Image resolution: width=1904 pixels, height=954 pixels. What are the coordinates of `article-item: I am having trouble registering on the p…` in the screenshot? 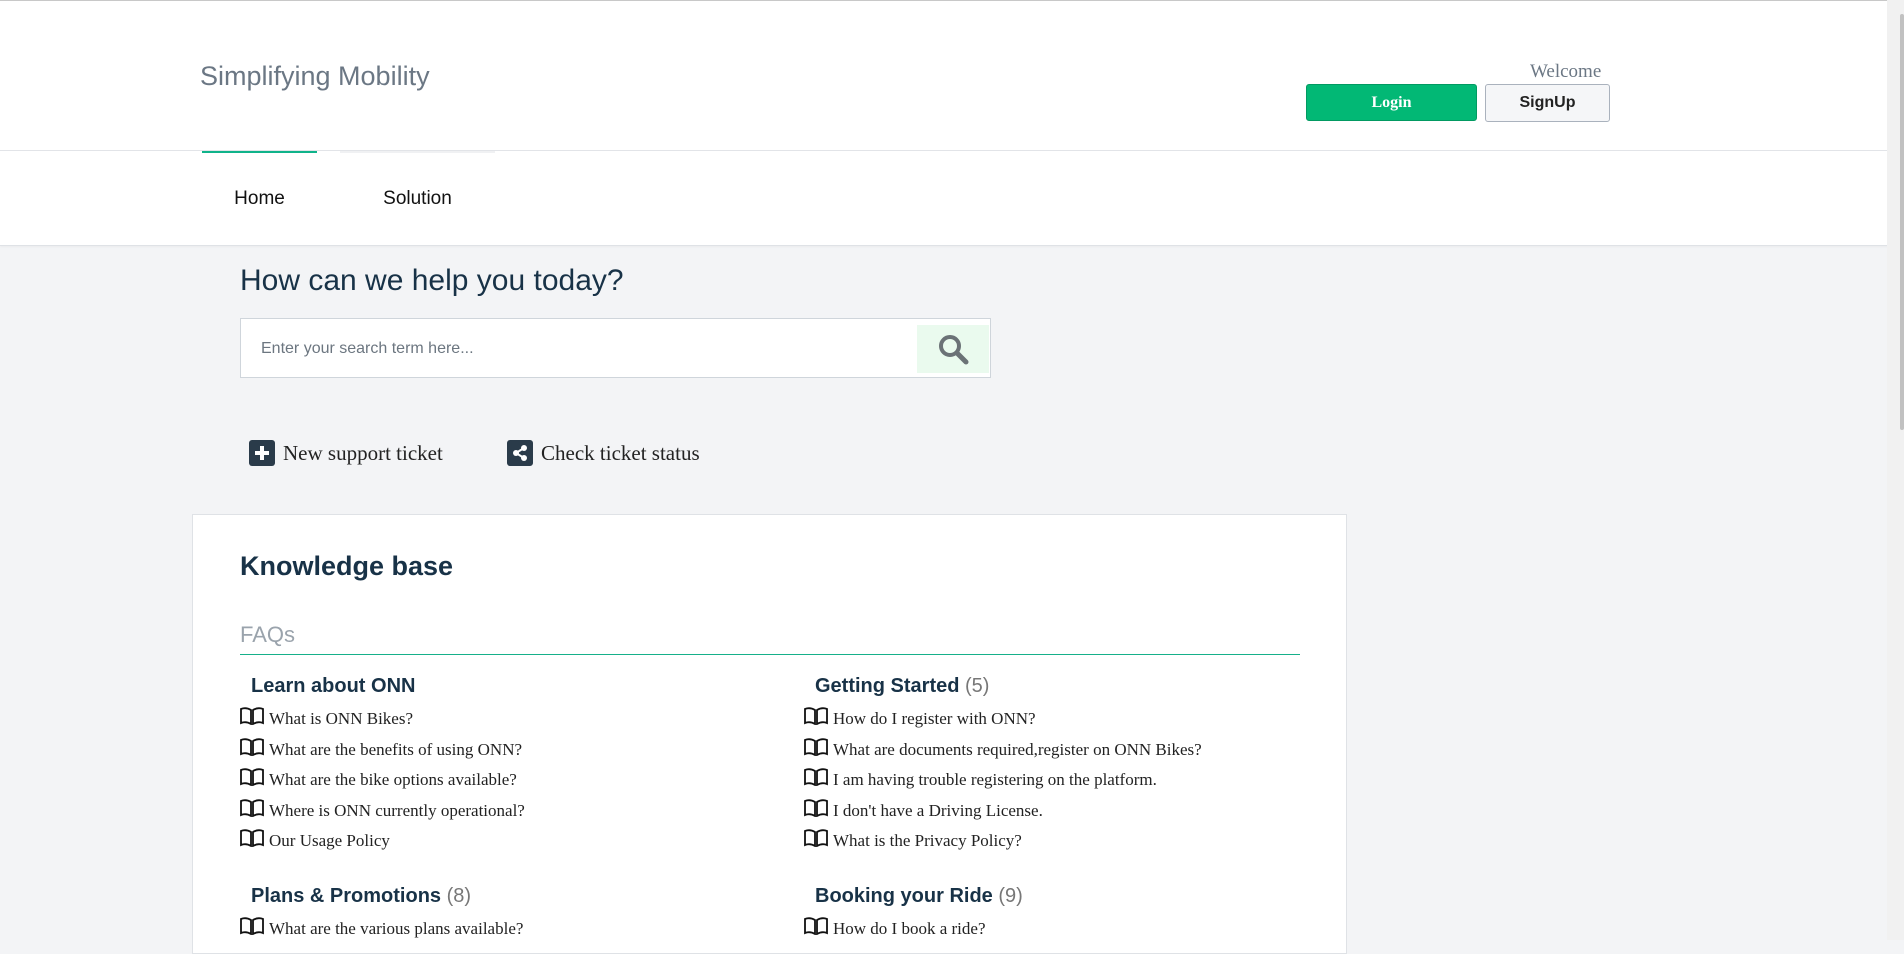 It's located at (1064, 780).